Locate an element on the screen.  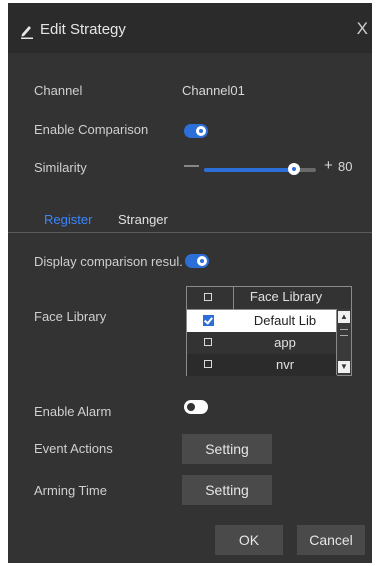
similarity-label: Similarity is located at coordinates (60, 167).